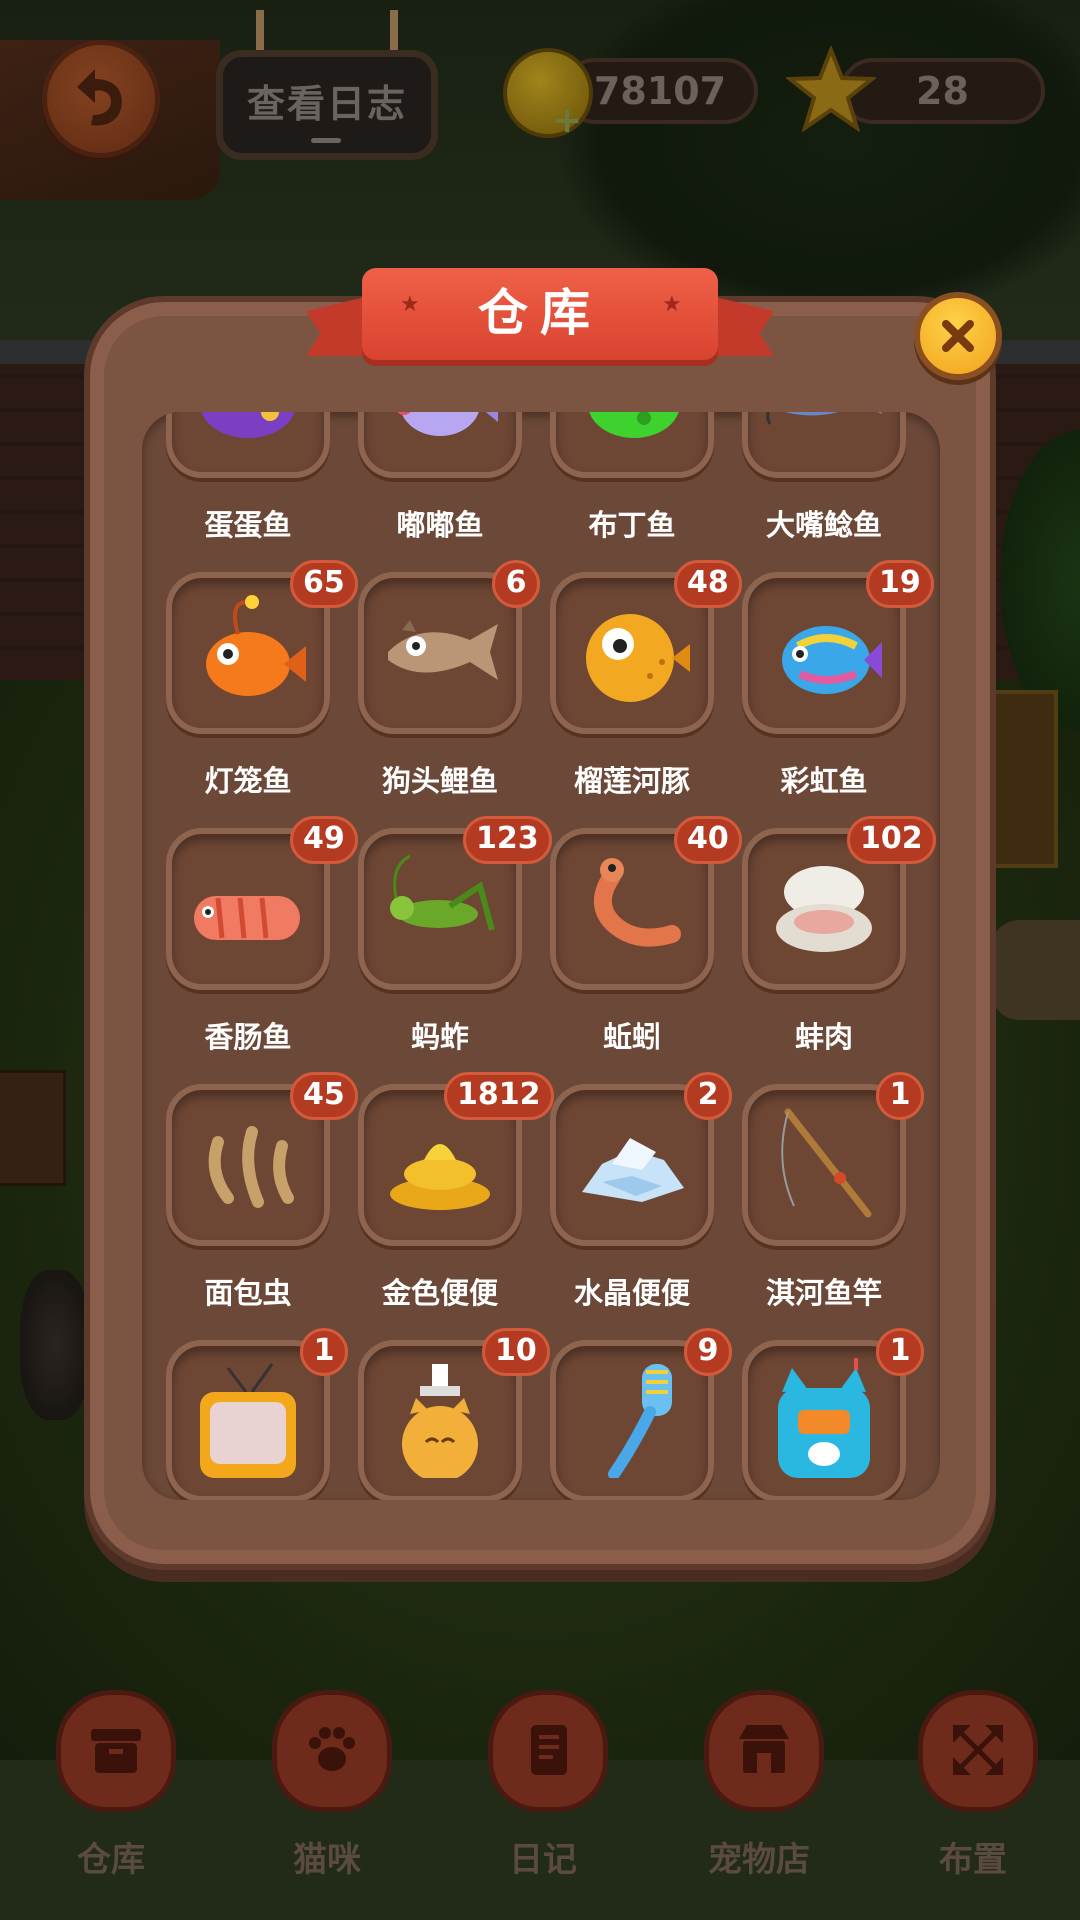  Describe the element at coordinates (824, 909) in the screenshot. I see `clam-icon` at that location.